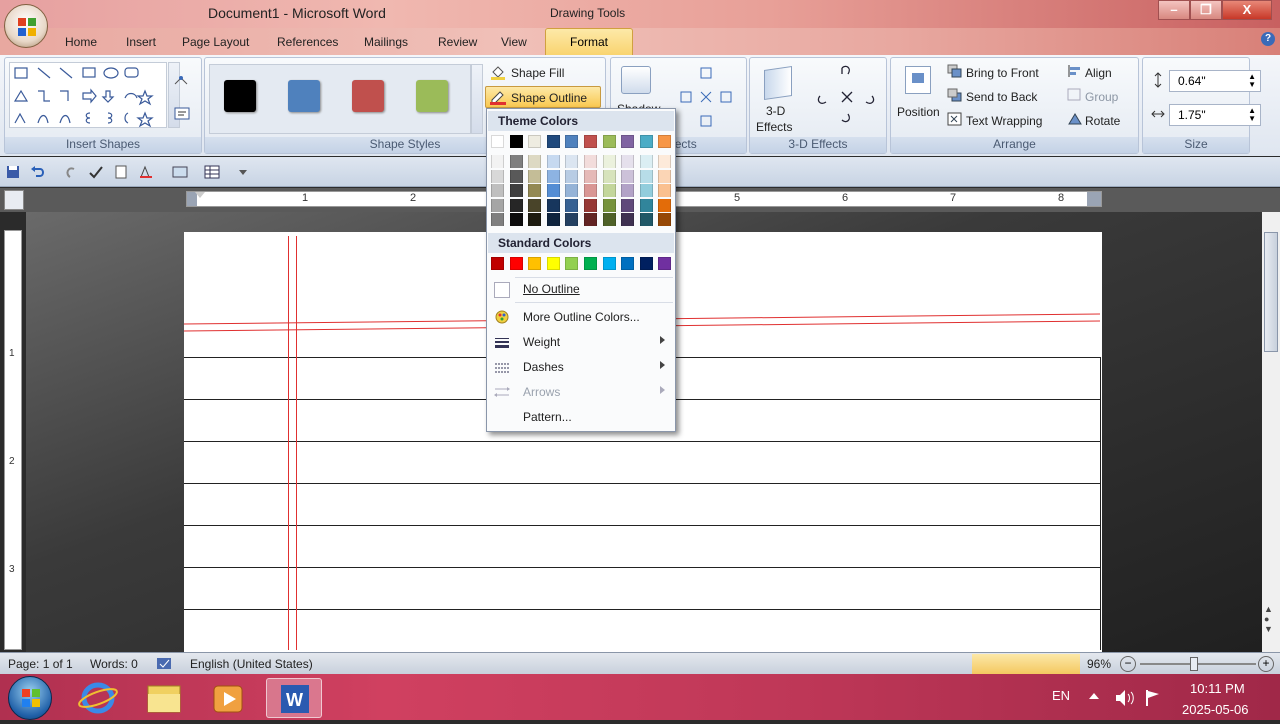  Describe the element at coordinates (1252, 81) in the screenshot. I see `height-spinner-icon: ▲ ▼` at that location.